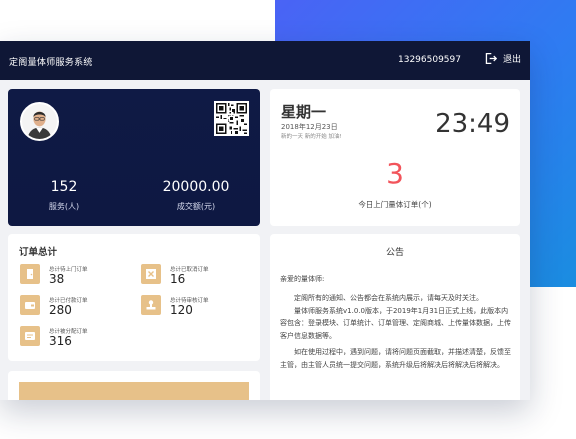  Describe the element at coordinates (302, 279) in the screenshot. I see `notice-greeting: 亲爱的量体师:` at that location.